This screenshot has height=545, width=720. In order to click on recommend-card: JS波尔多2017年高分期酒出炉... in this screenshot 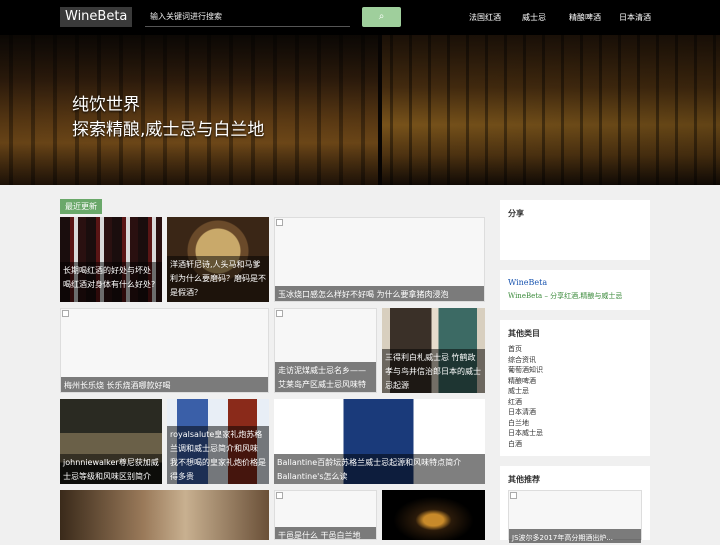, I will do `click(575, 516)`.